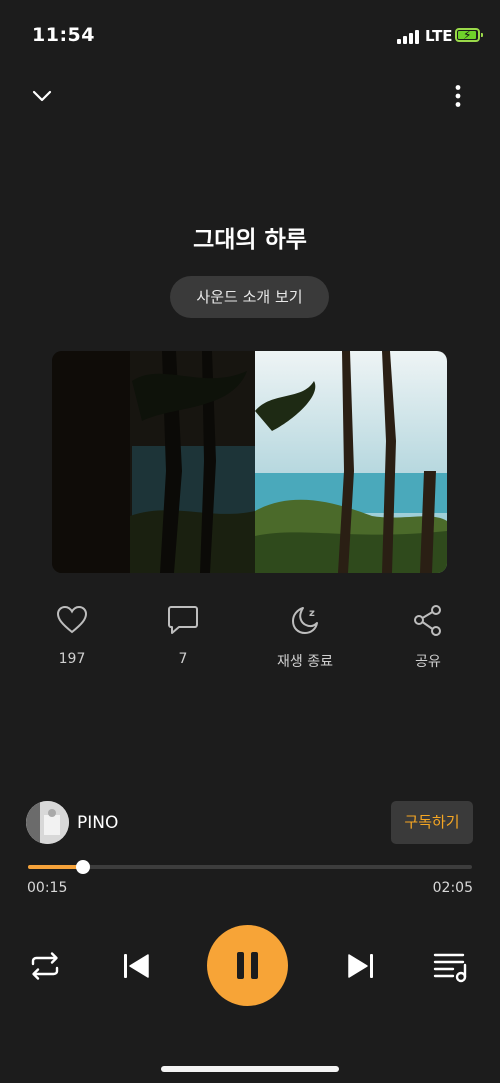  What do you see at coordinates (360, 966) in the screenshot?
I see `next-track-icon` at bounding box center [360, 966].